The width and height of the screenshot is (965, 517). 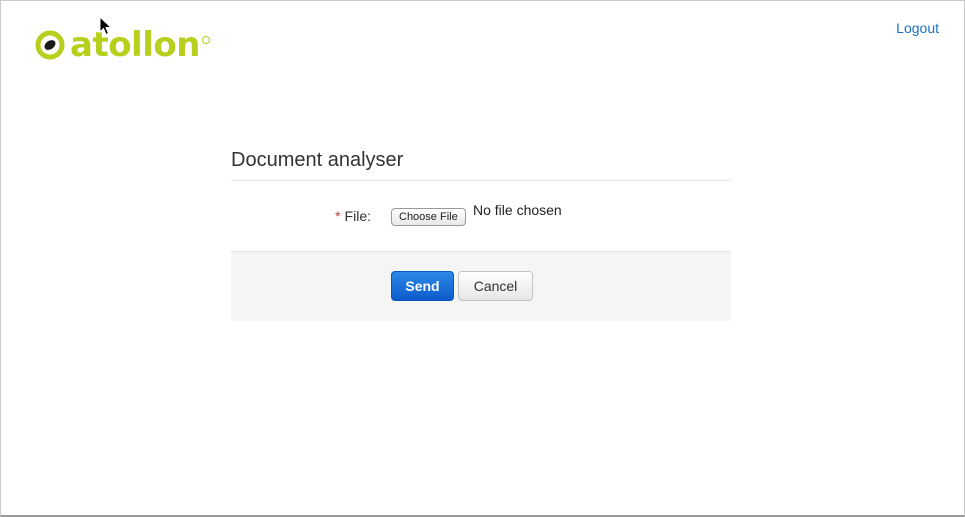 I want to click on send-button: Send, so click(x=422, y=286).